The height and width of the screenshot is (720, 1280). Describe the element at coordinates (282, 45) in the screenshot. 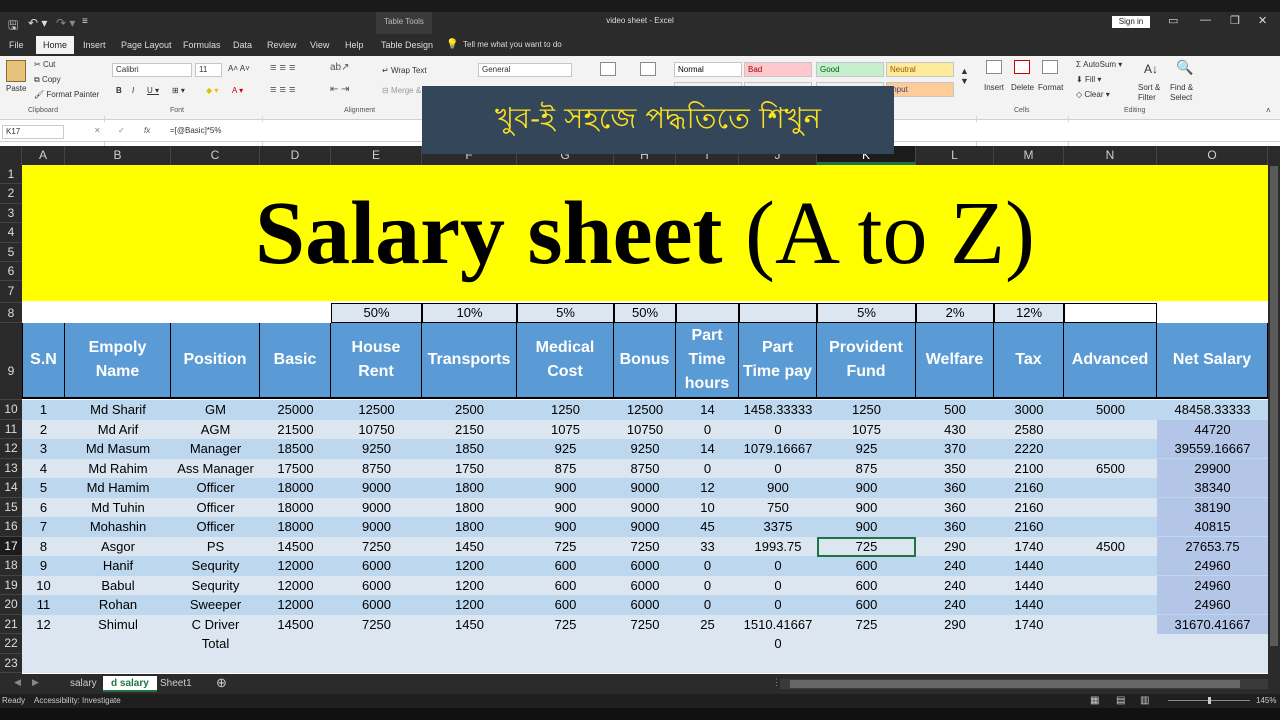

I see `tab-review: Review` at that location.